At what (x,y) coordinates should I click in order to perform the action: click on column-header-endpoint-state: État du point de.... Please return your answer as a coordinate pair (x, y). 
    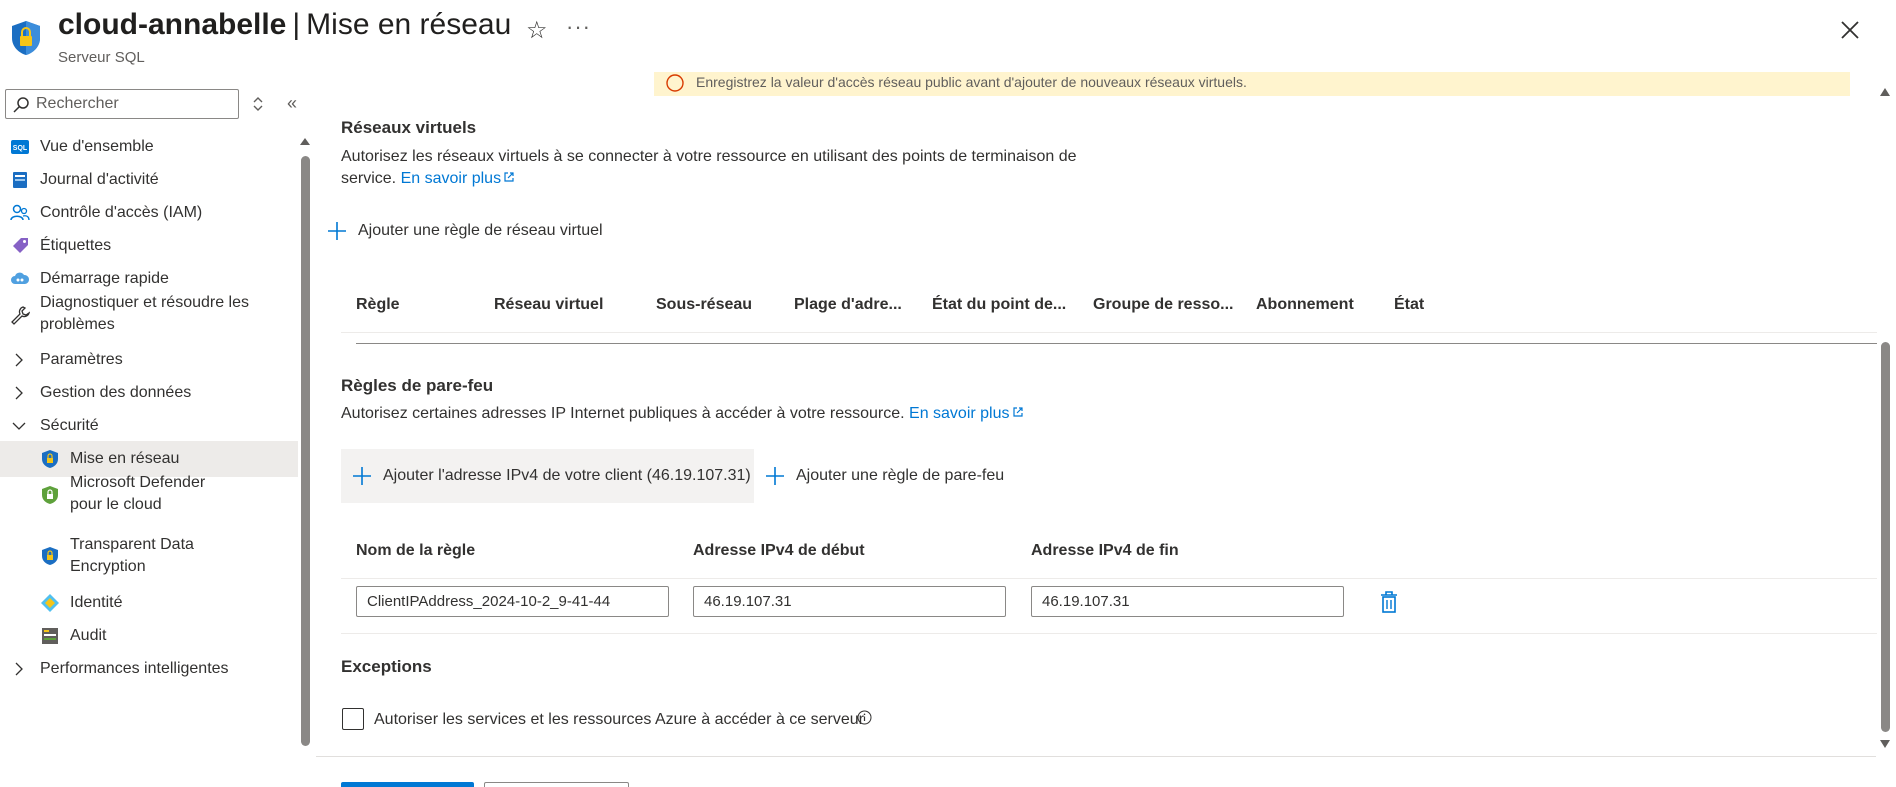
    Looking at the image, I should click on (999, 305).